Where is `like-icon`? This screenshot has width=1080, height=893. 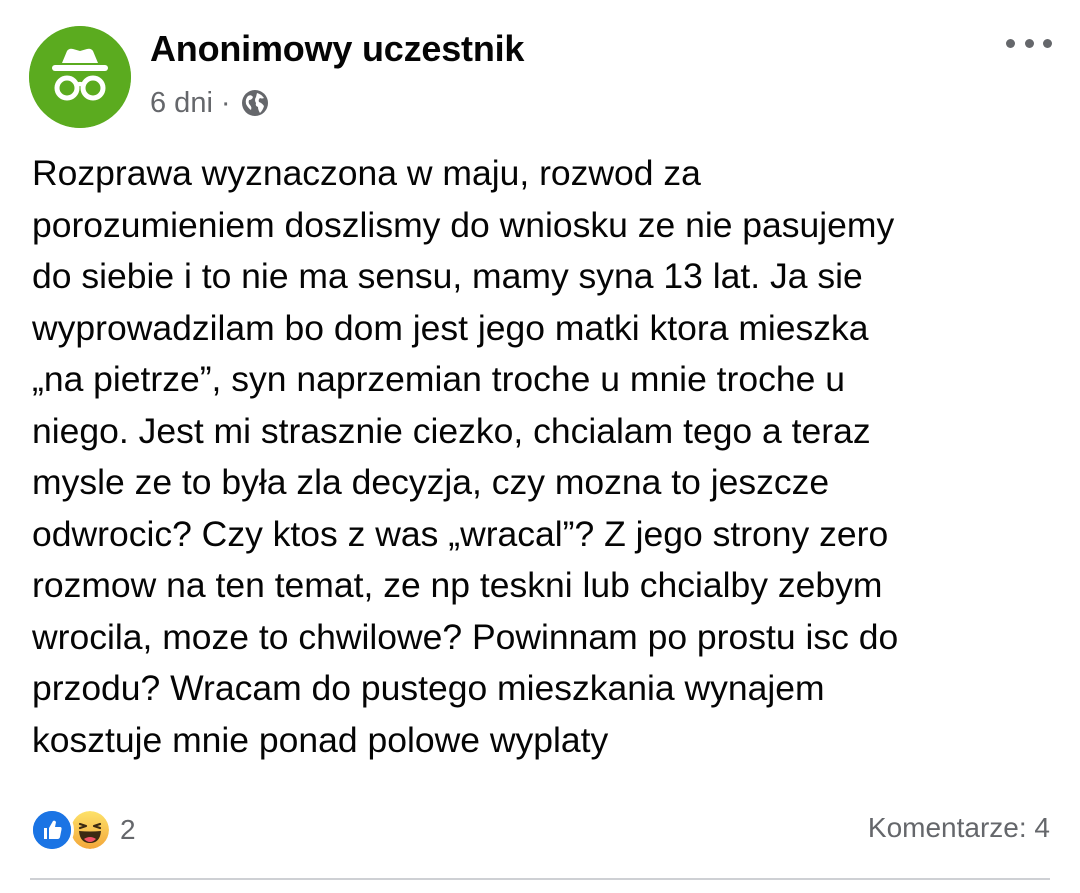
like-icon is located at coordinates (52, 830).